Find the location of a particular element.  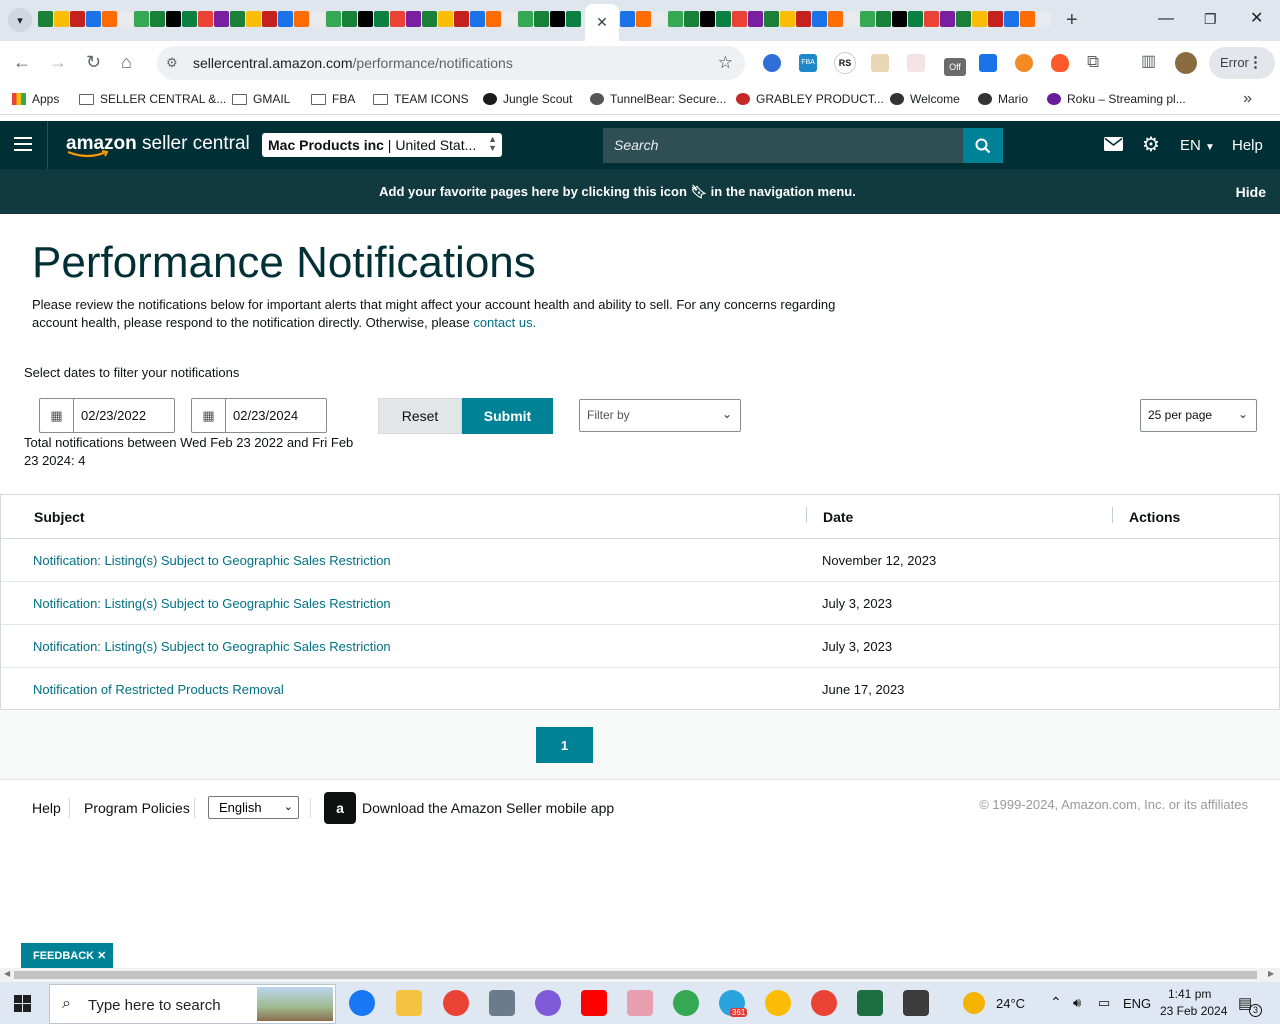

reload-icon: ↻ is located at coordinates (93, 62).